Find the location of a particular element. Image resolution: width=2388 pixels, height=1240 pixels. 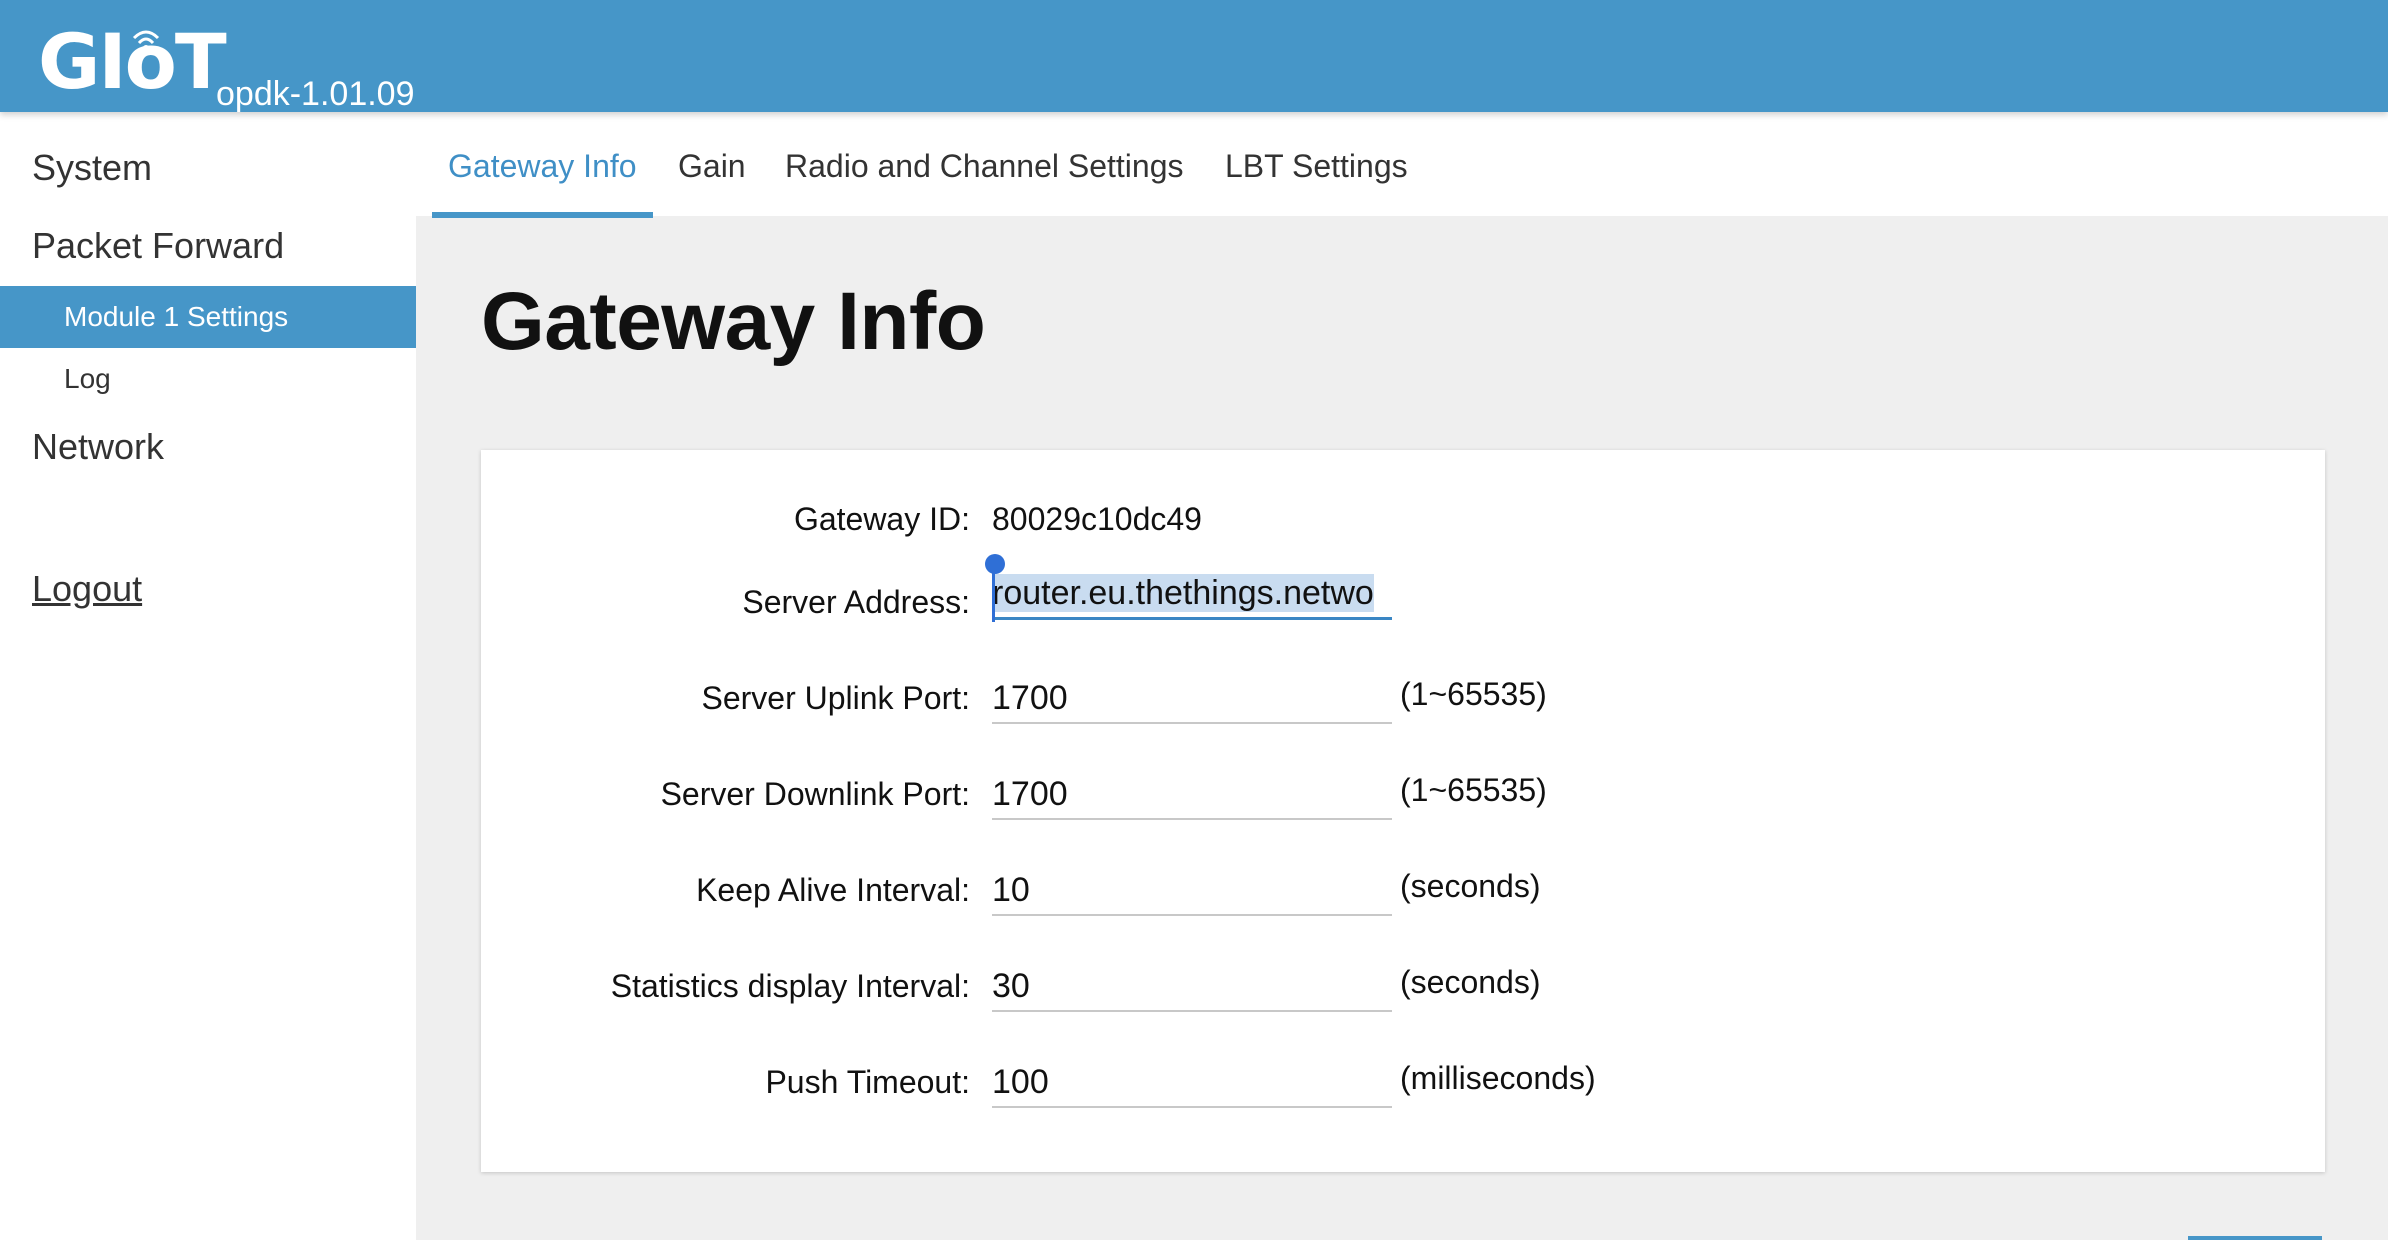

tab-gateway-info: Gateway Info is located at coordinates (542, 166).